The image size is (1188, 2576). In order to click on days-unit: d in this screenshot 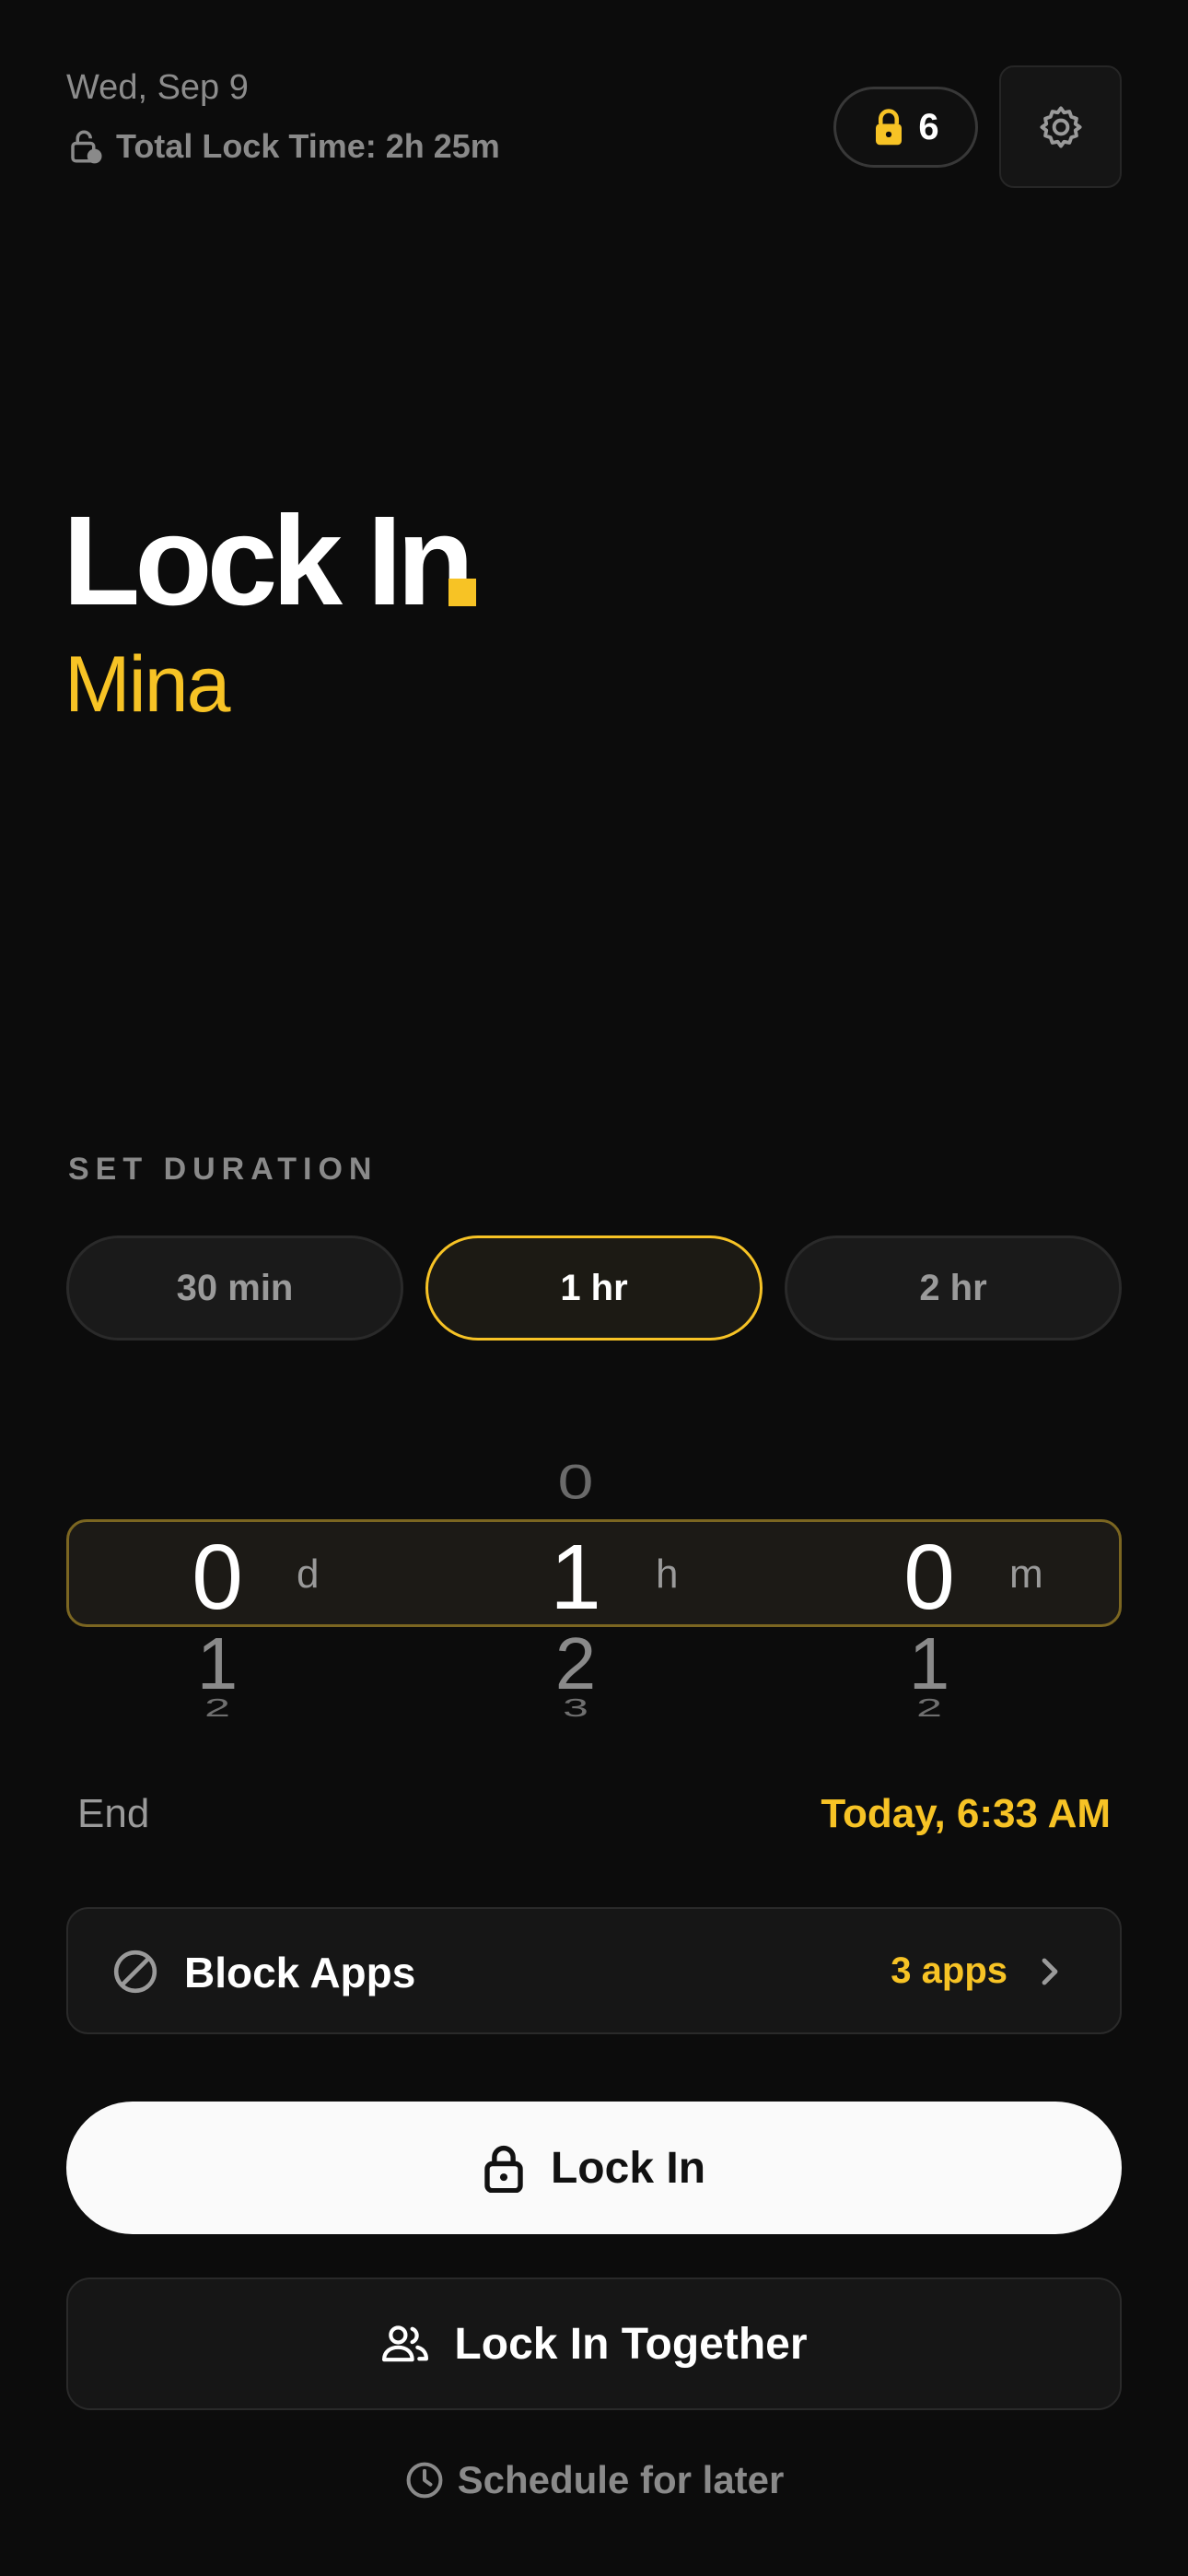, I will do `click(308, 1574)`.